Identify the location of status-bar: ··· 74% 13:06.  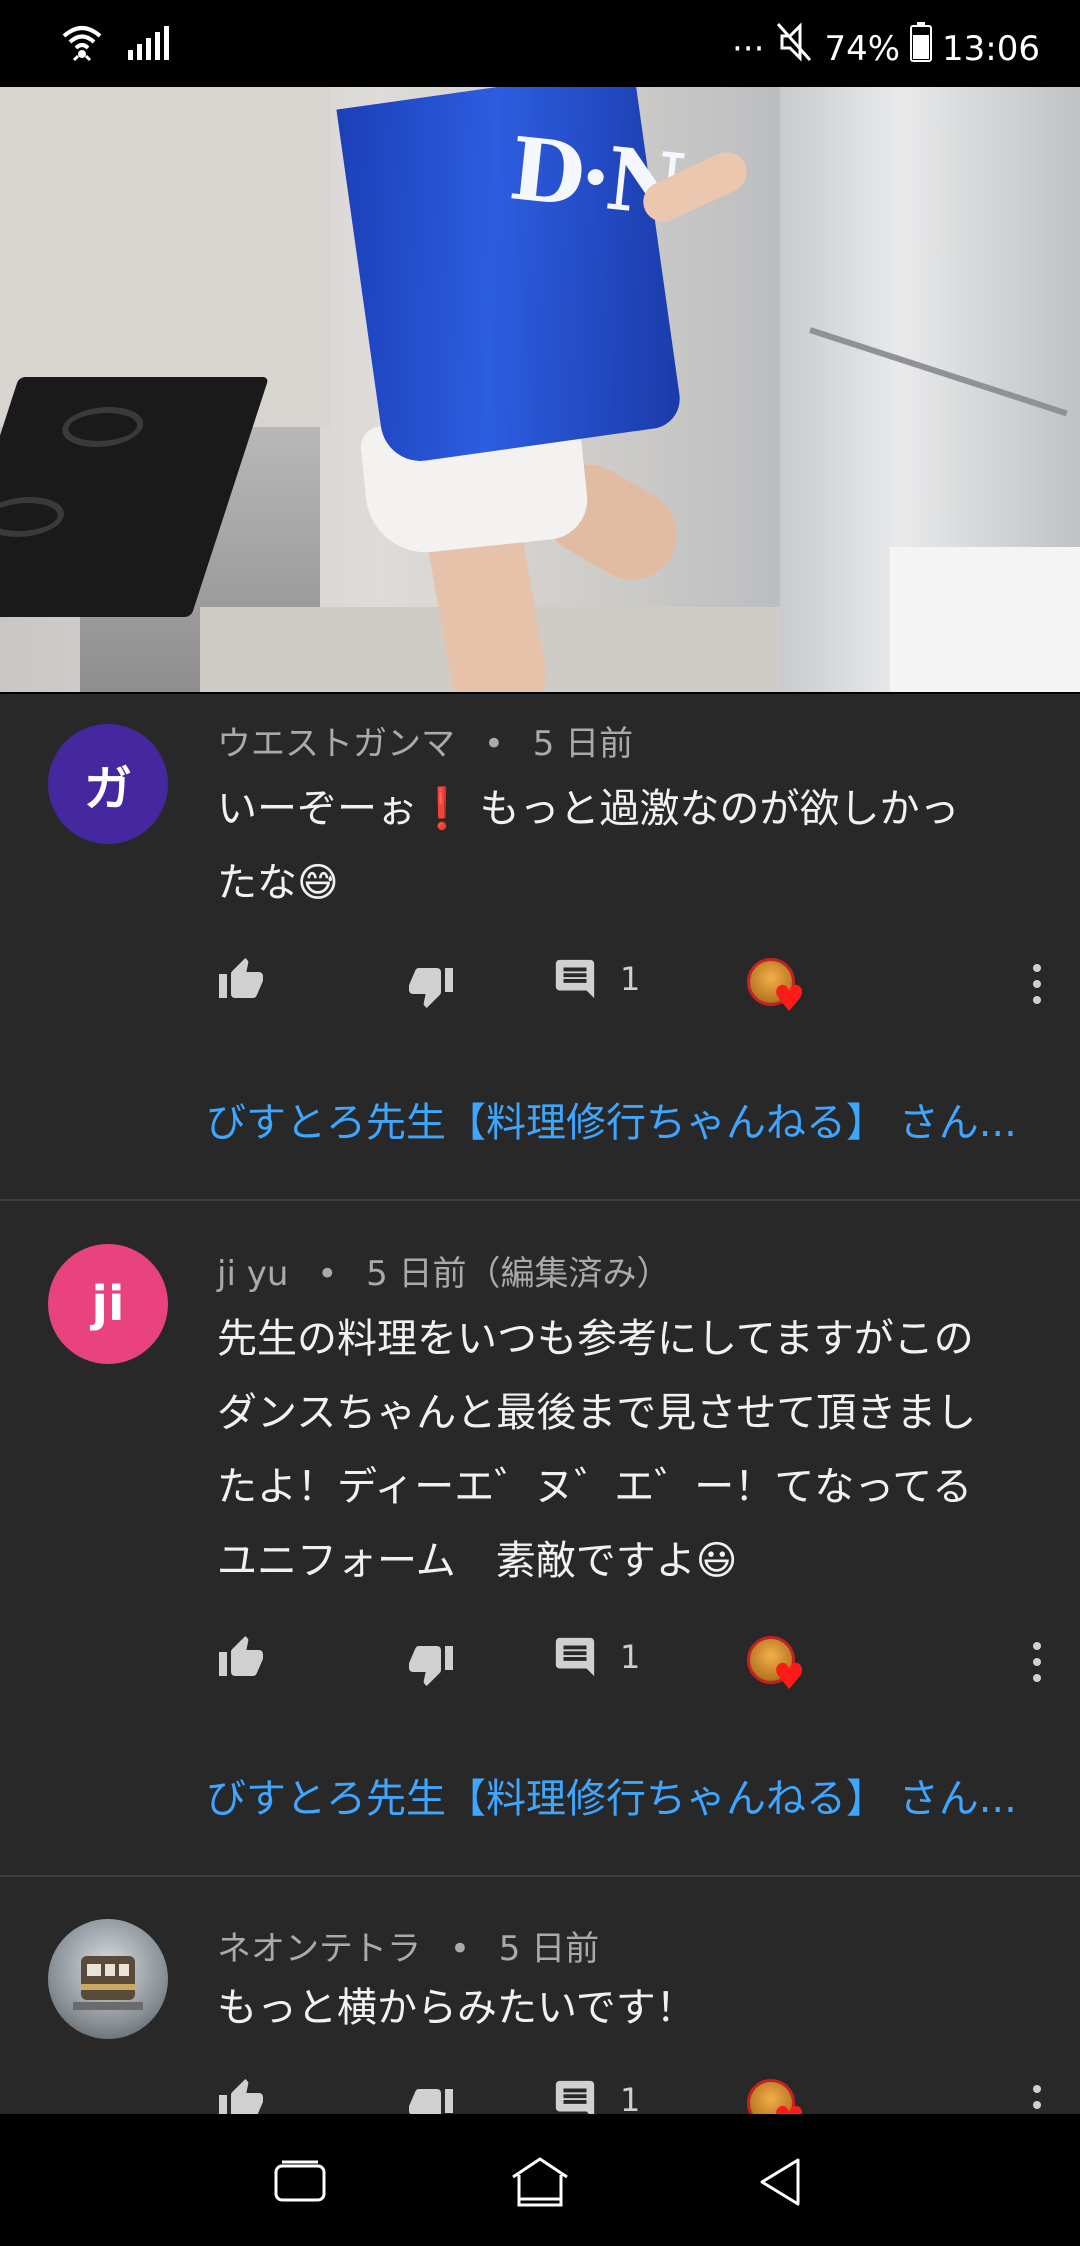
(540, 43).